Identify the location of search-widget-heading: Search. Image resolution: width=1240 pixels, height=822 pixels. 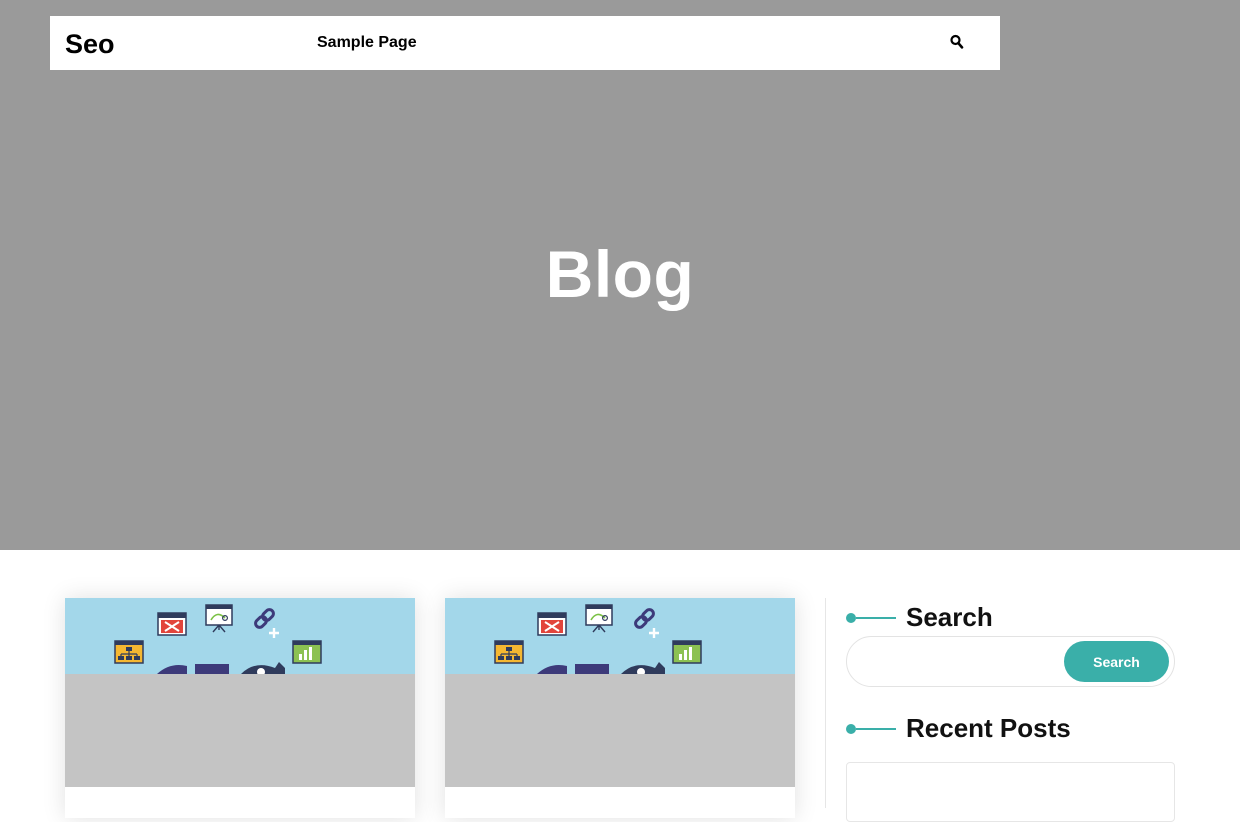
(919, 617).